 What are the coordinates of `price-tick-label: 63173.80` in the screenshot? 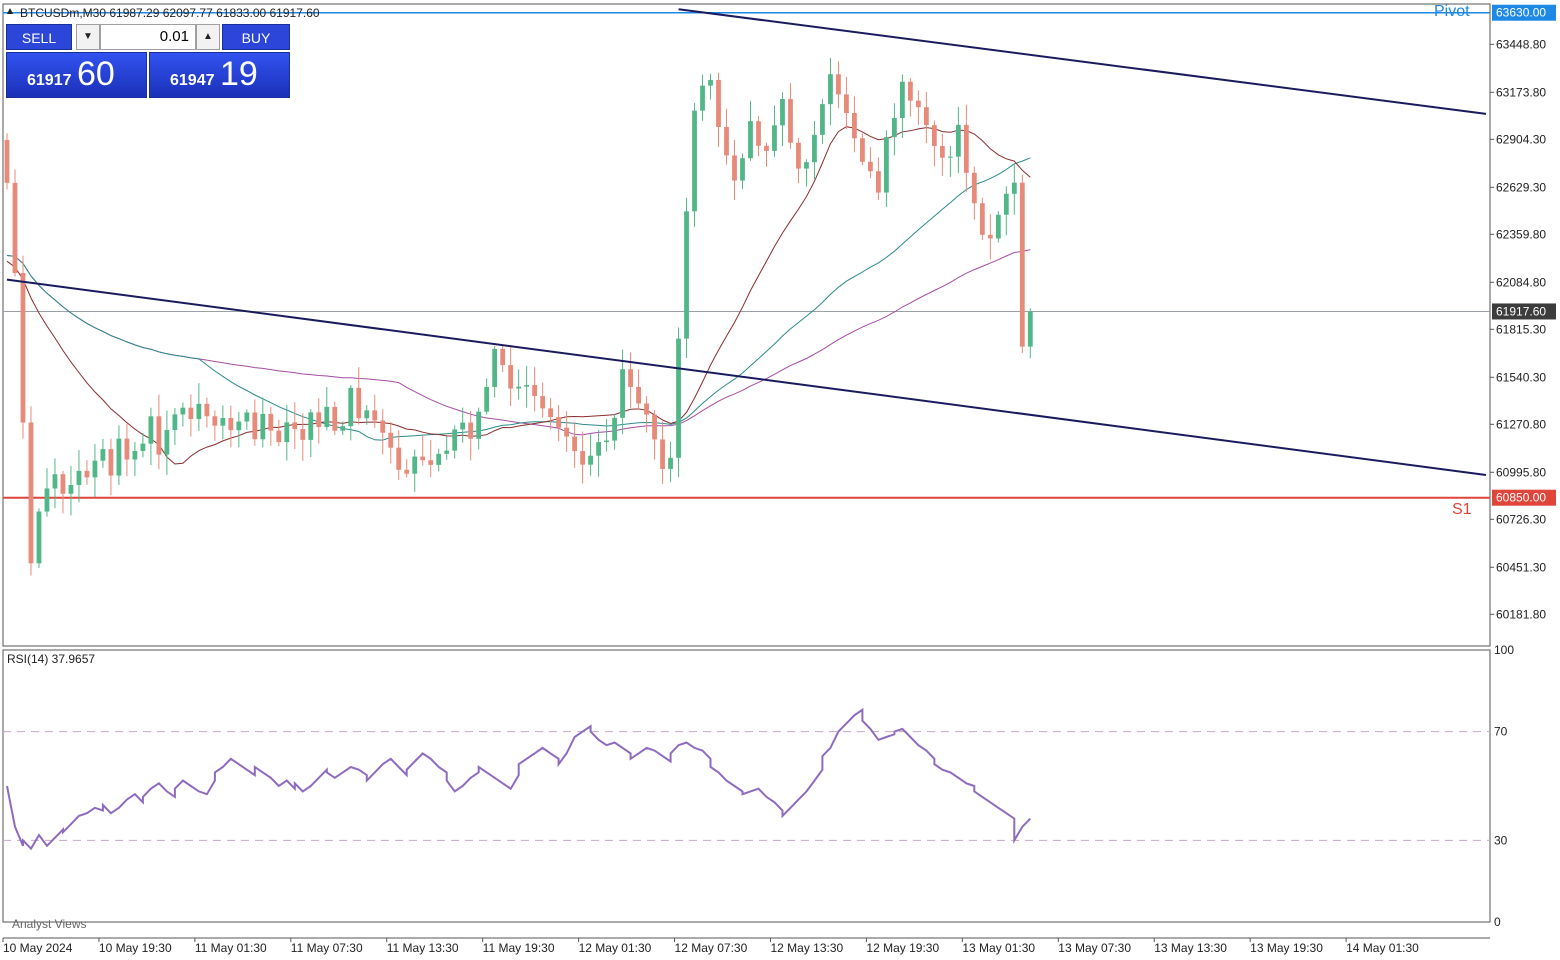 It's located at (1521, 92).